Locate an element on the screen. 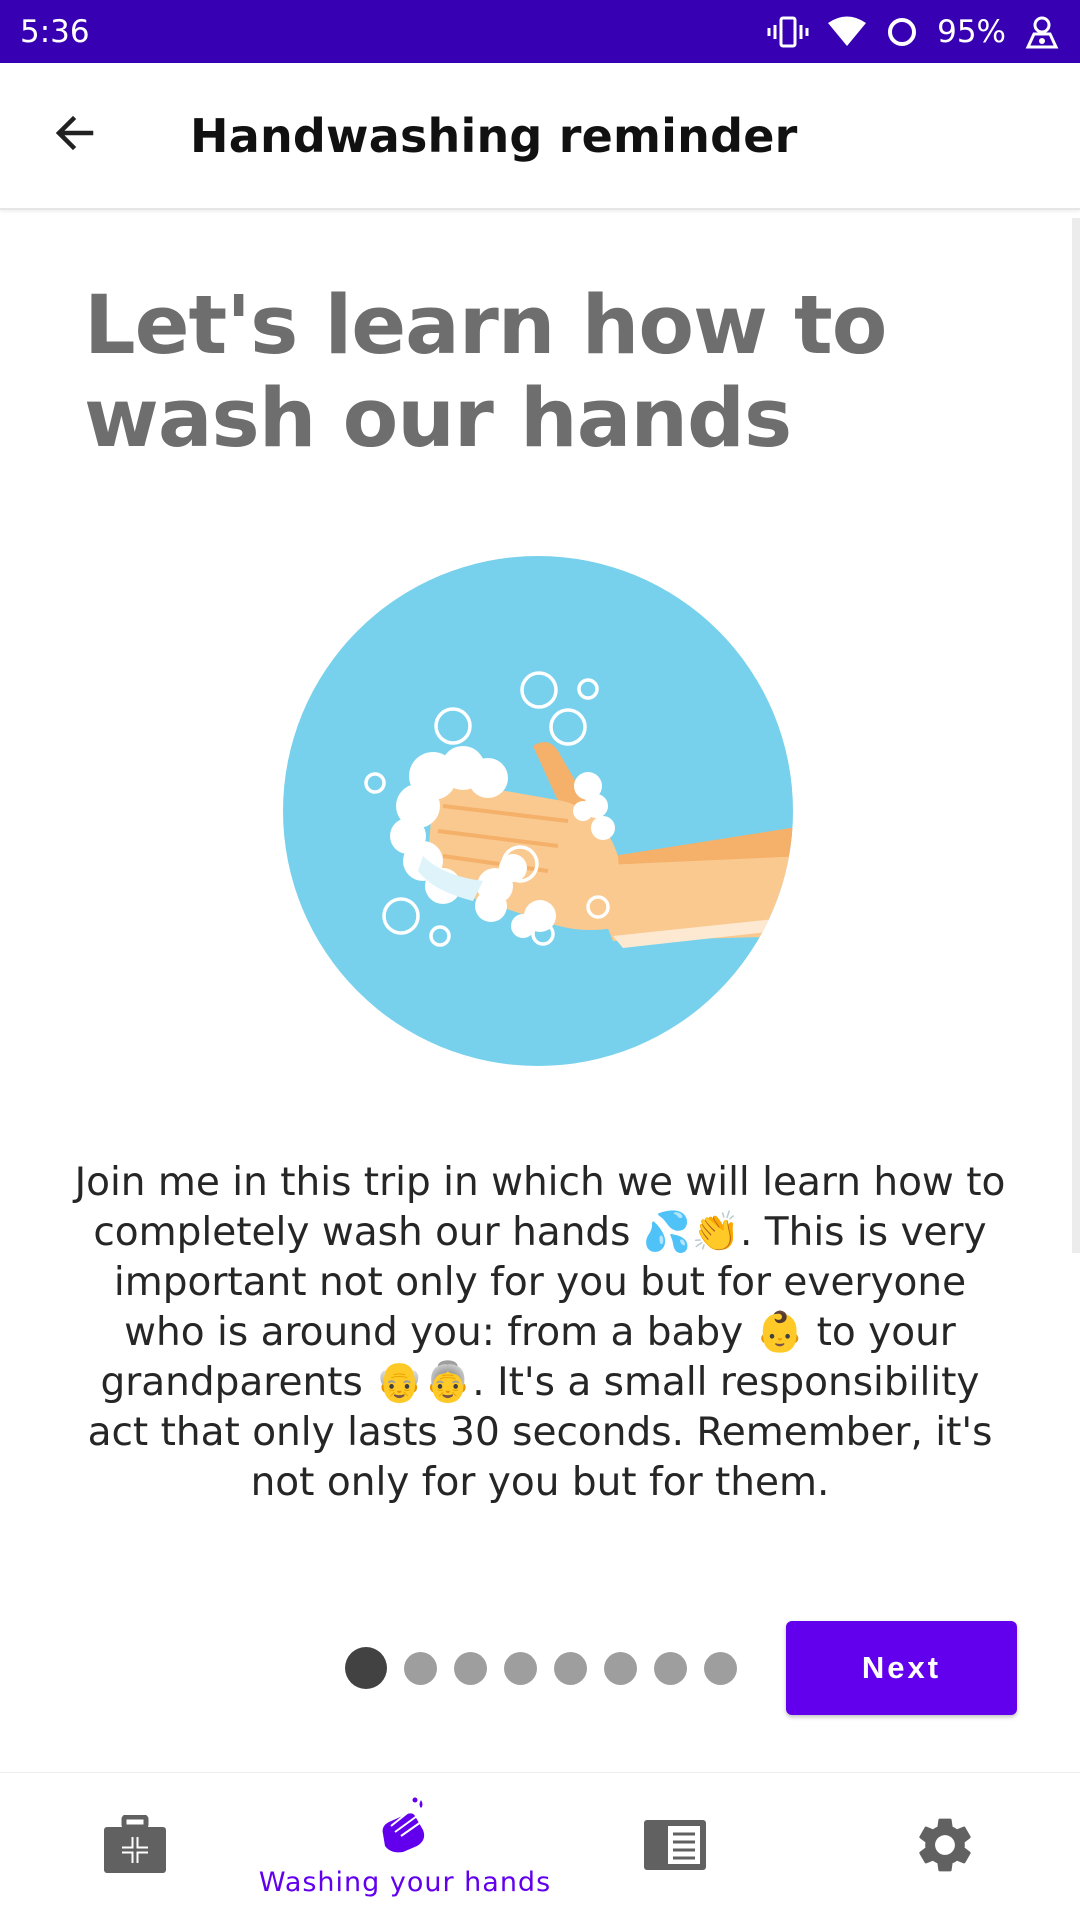 The height and width of the screenshot is (1920, 1080). nav-label-washing-hands: Washing your hands is located at coordinates (405, 1882).